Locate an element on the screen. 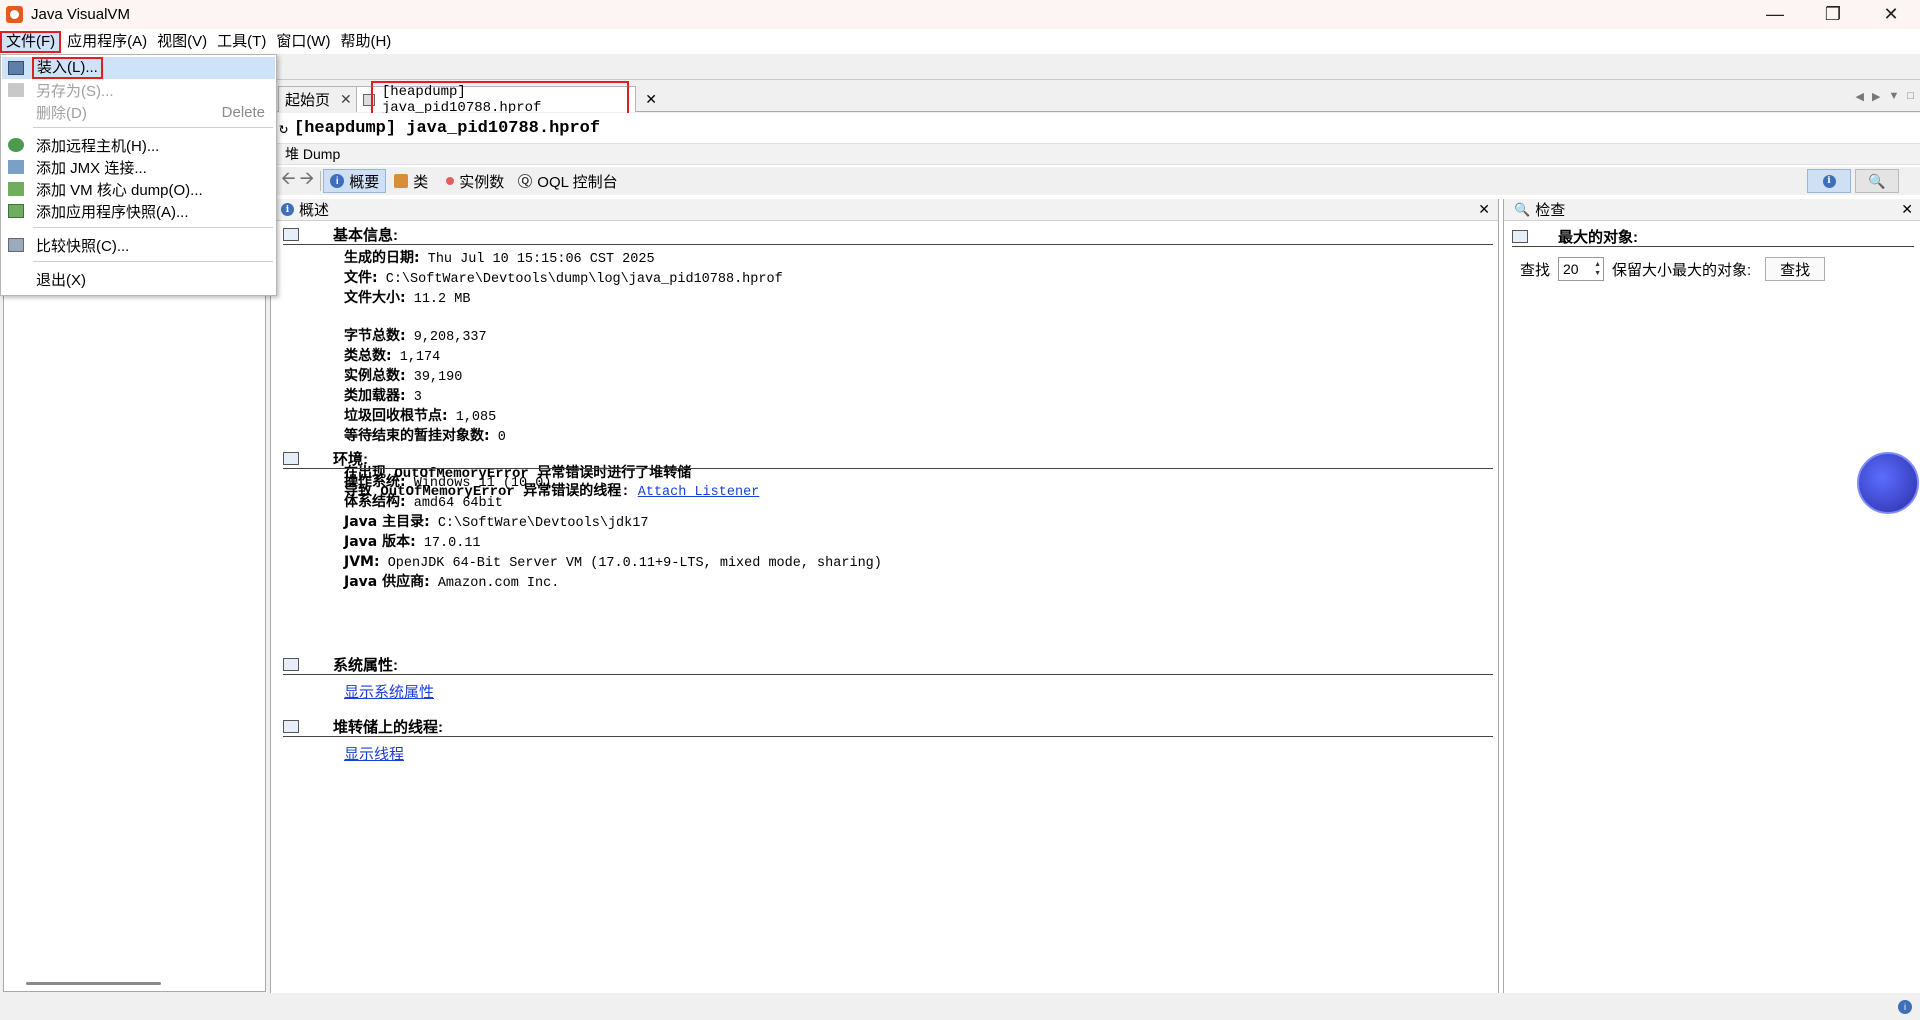 The image size is (1920, 1020). tab-navigation: ◀ ▶ ▼ □ is located at coordinates (1885, 96).